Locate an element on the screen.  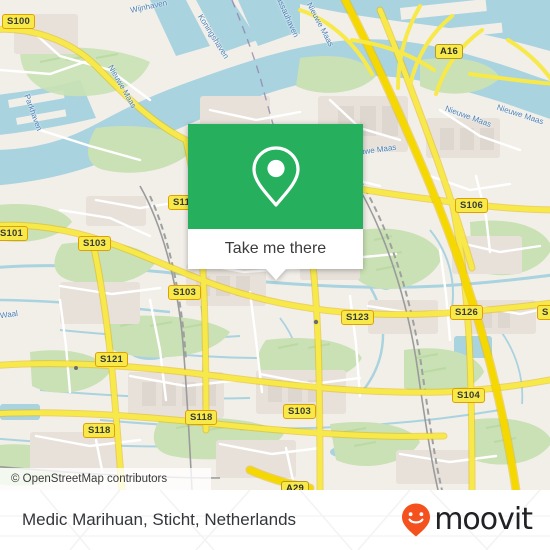
popup-pointer-tail is located at coordinates (275, 274).